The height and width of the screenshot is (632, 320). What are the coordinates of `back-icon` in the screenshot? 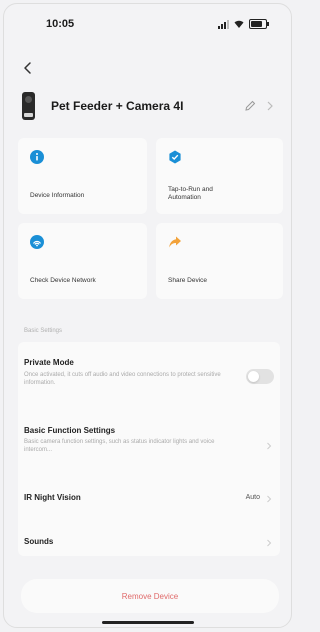 It's located at (28, 68).